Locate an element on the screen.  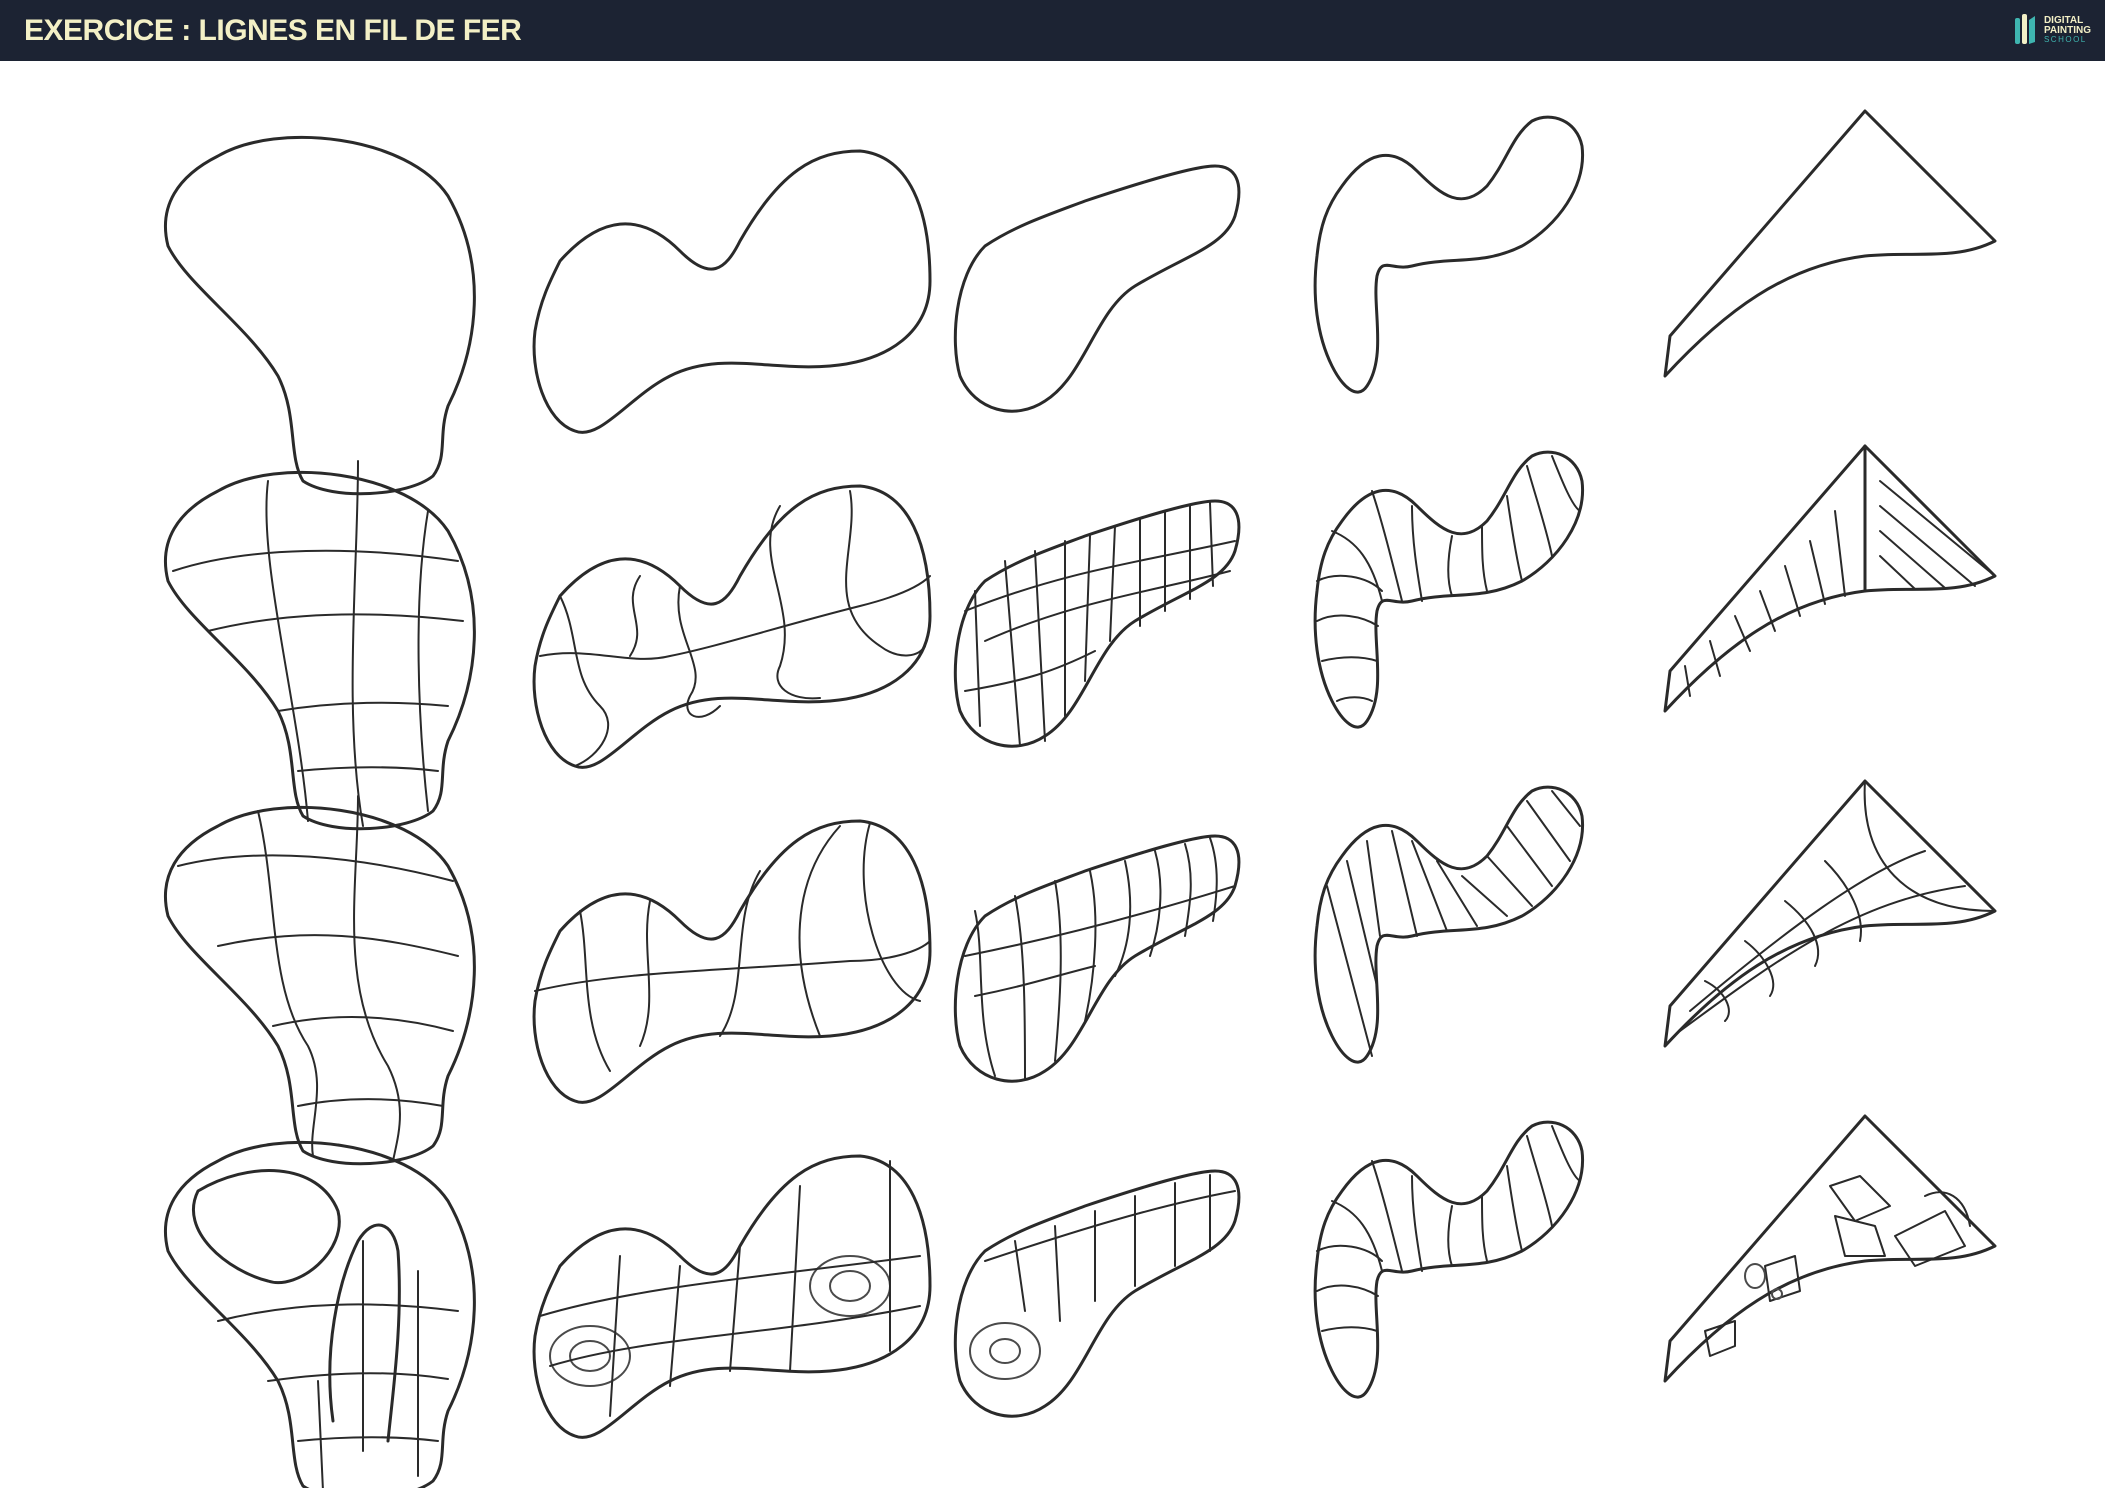
logo: DIGITAL PAINTING SCHOOL is located at coordinates (2051, 30).